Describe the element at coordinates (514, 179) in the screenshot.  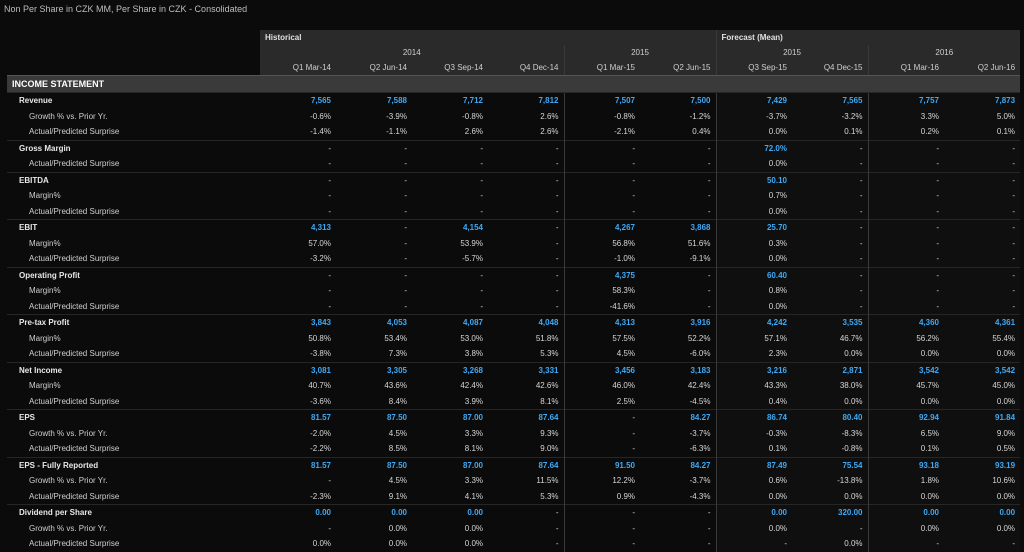
I see `table-row: EBITDA - - - - - -50.10- - -` at that location.